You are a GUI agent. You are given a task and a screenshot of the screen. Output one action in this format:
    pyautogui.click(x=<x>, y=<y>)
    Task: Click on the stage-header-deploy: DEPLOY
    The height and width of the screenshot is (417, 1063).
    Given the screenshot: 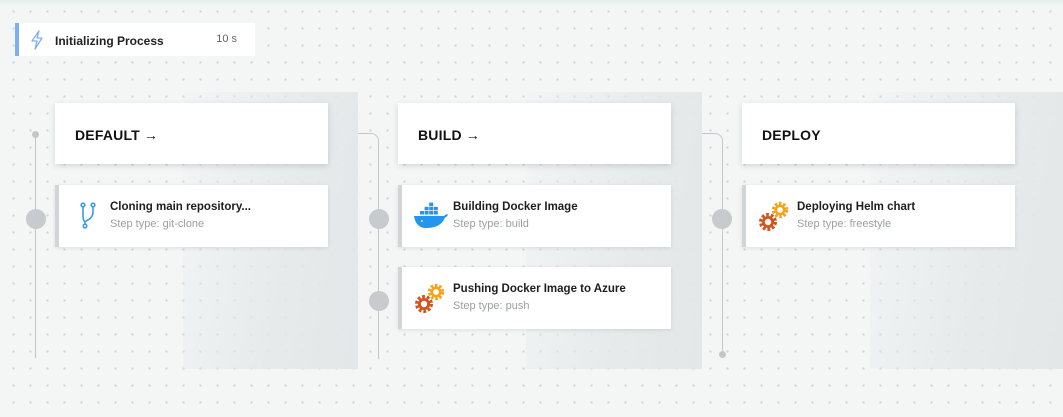 What is the action you would take?
    pyautogui.click(x=878, y=133)
    